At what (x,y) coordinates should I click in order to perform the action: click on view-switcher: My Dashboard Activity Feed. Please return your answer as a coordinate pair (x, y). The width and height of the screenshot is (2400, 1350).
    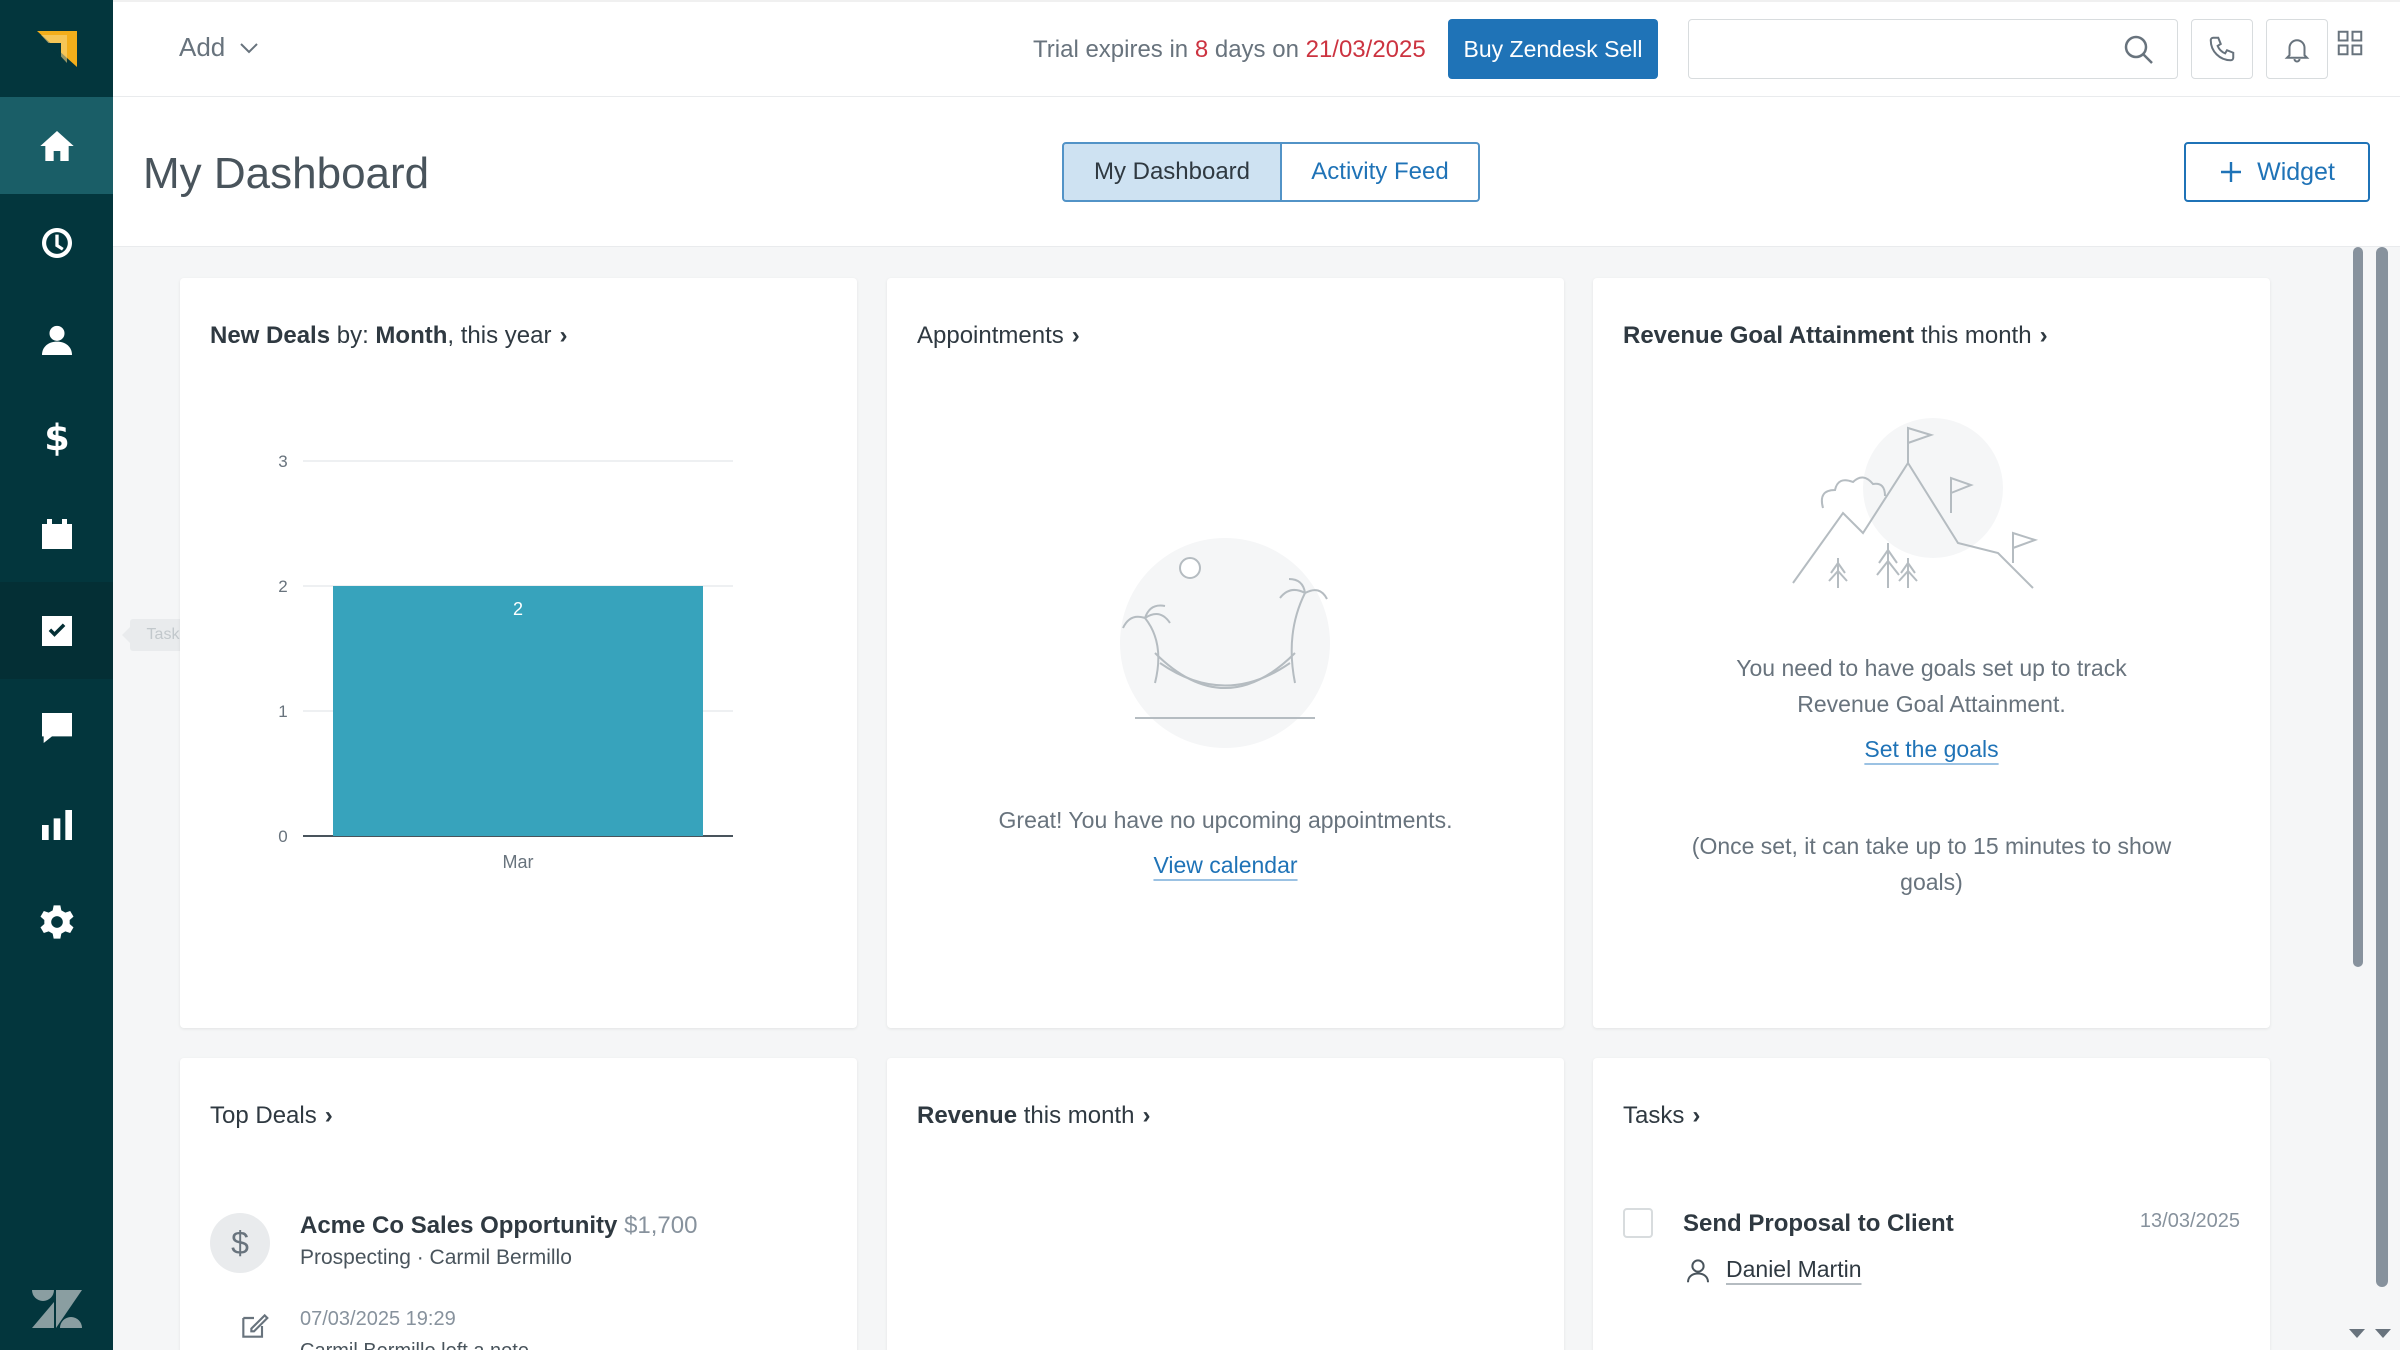
    Looking at the image, I should click on (1271, 172).